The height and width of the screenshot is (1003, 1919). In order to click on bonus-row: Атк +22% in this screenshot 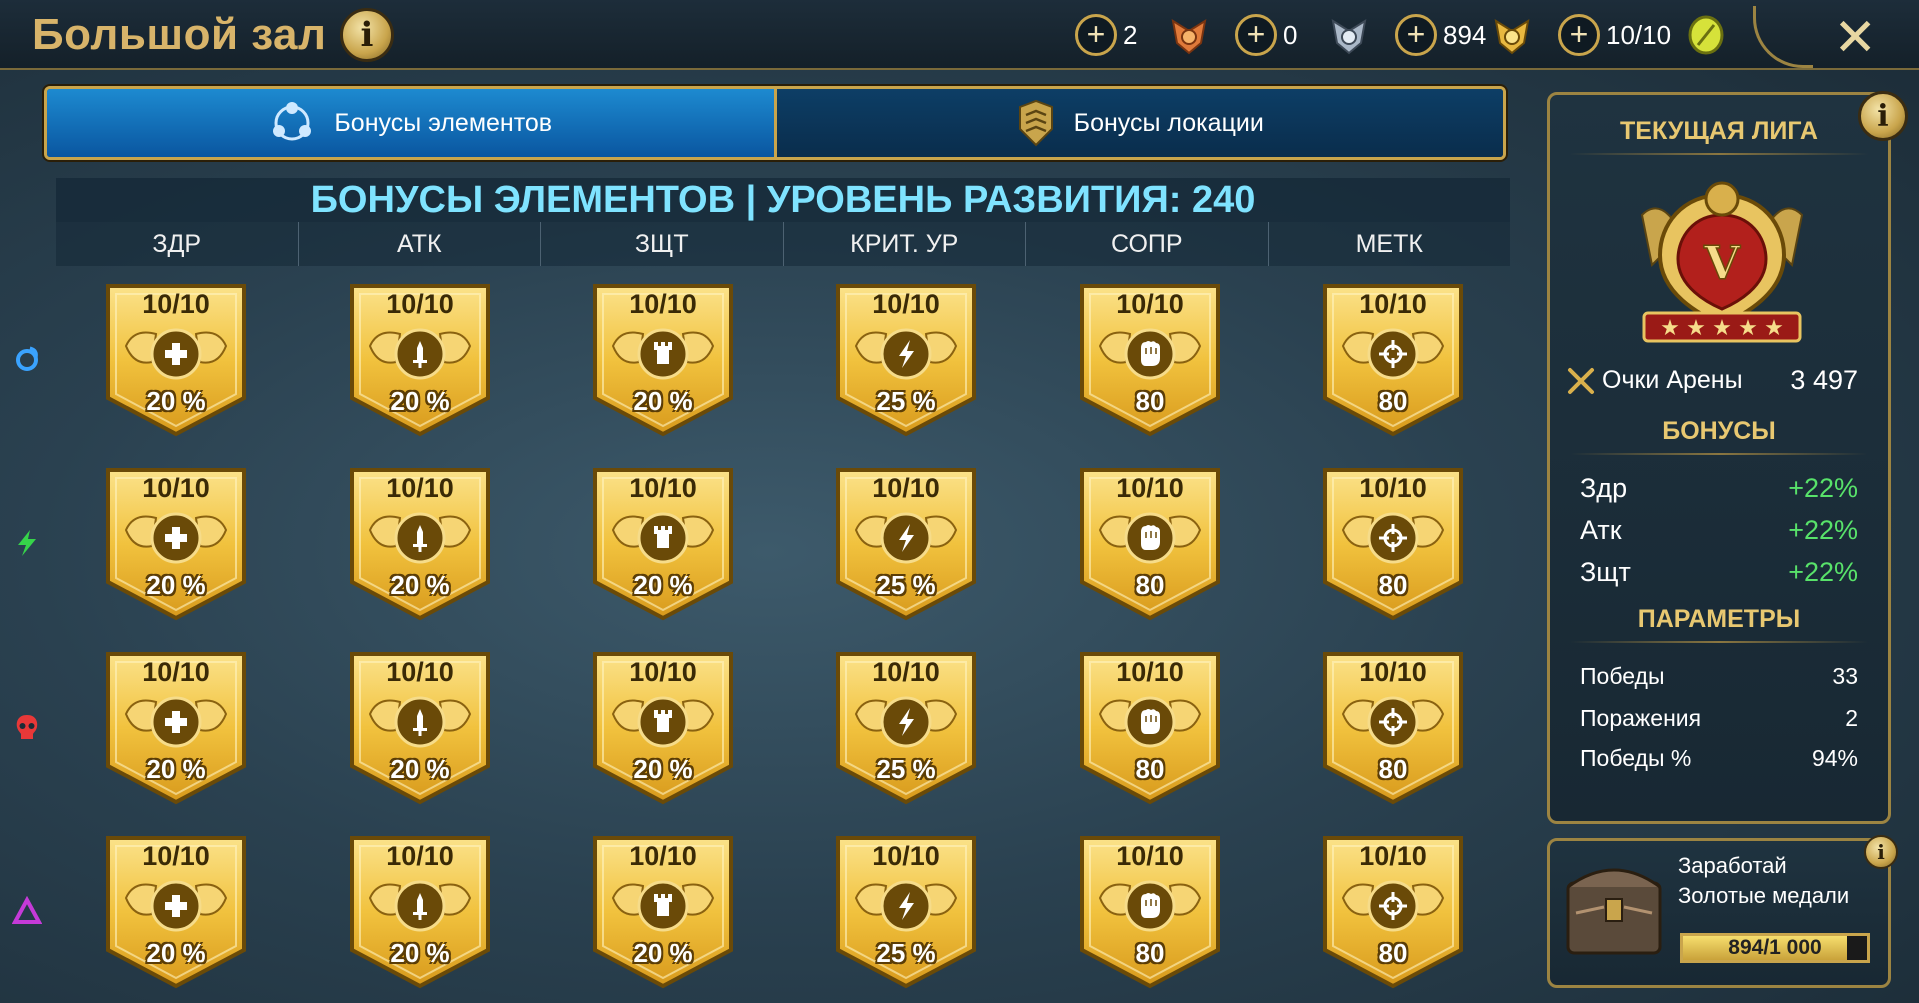, I will do `click(1719, 530)`.